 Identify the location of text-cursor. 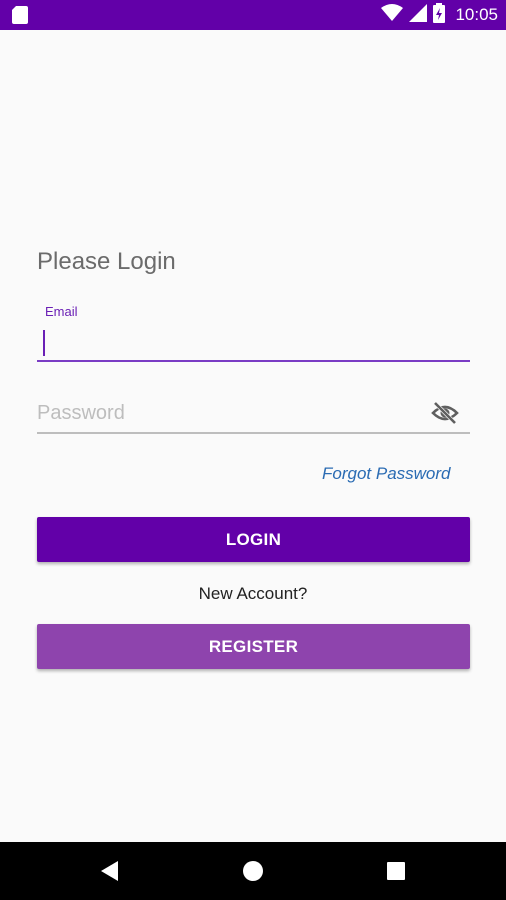
(44, 343).